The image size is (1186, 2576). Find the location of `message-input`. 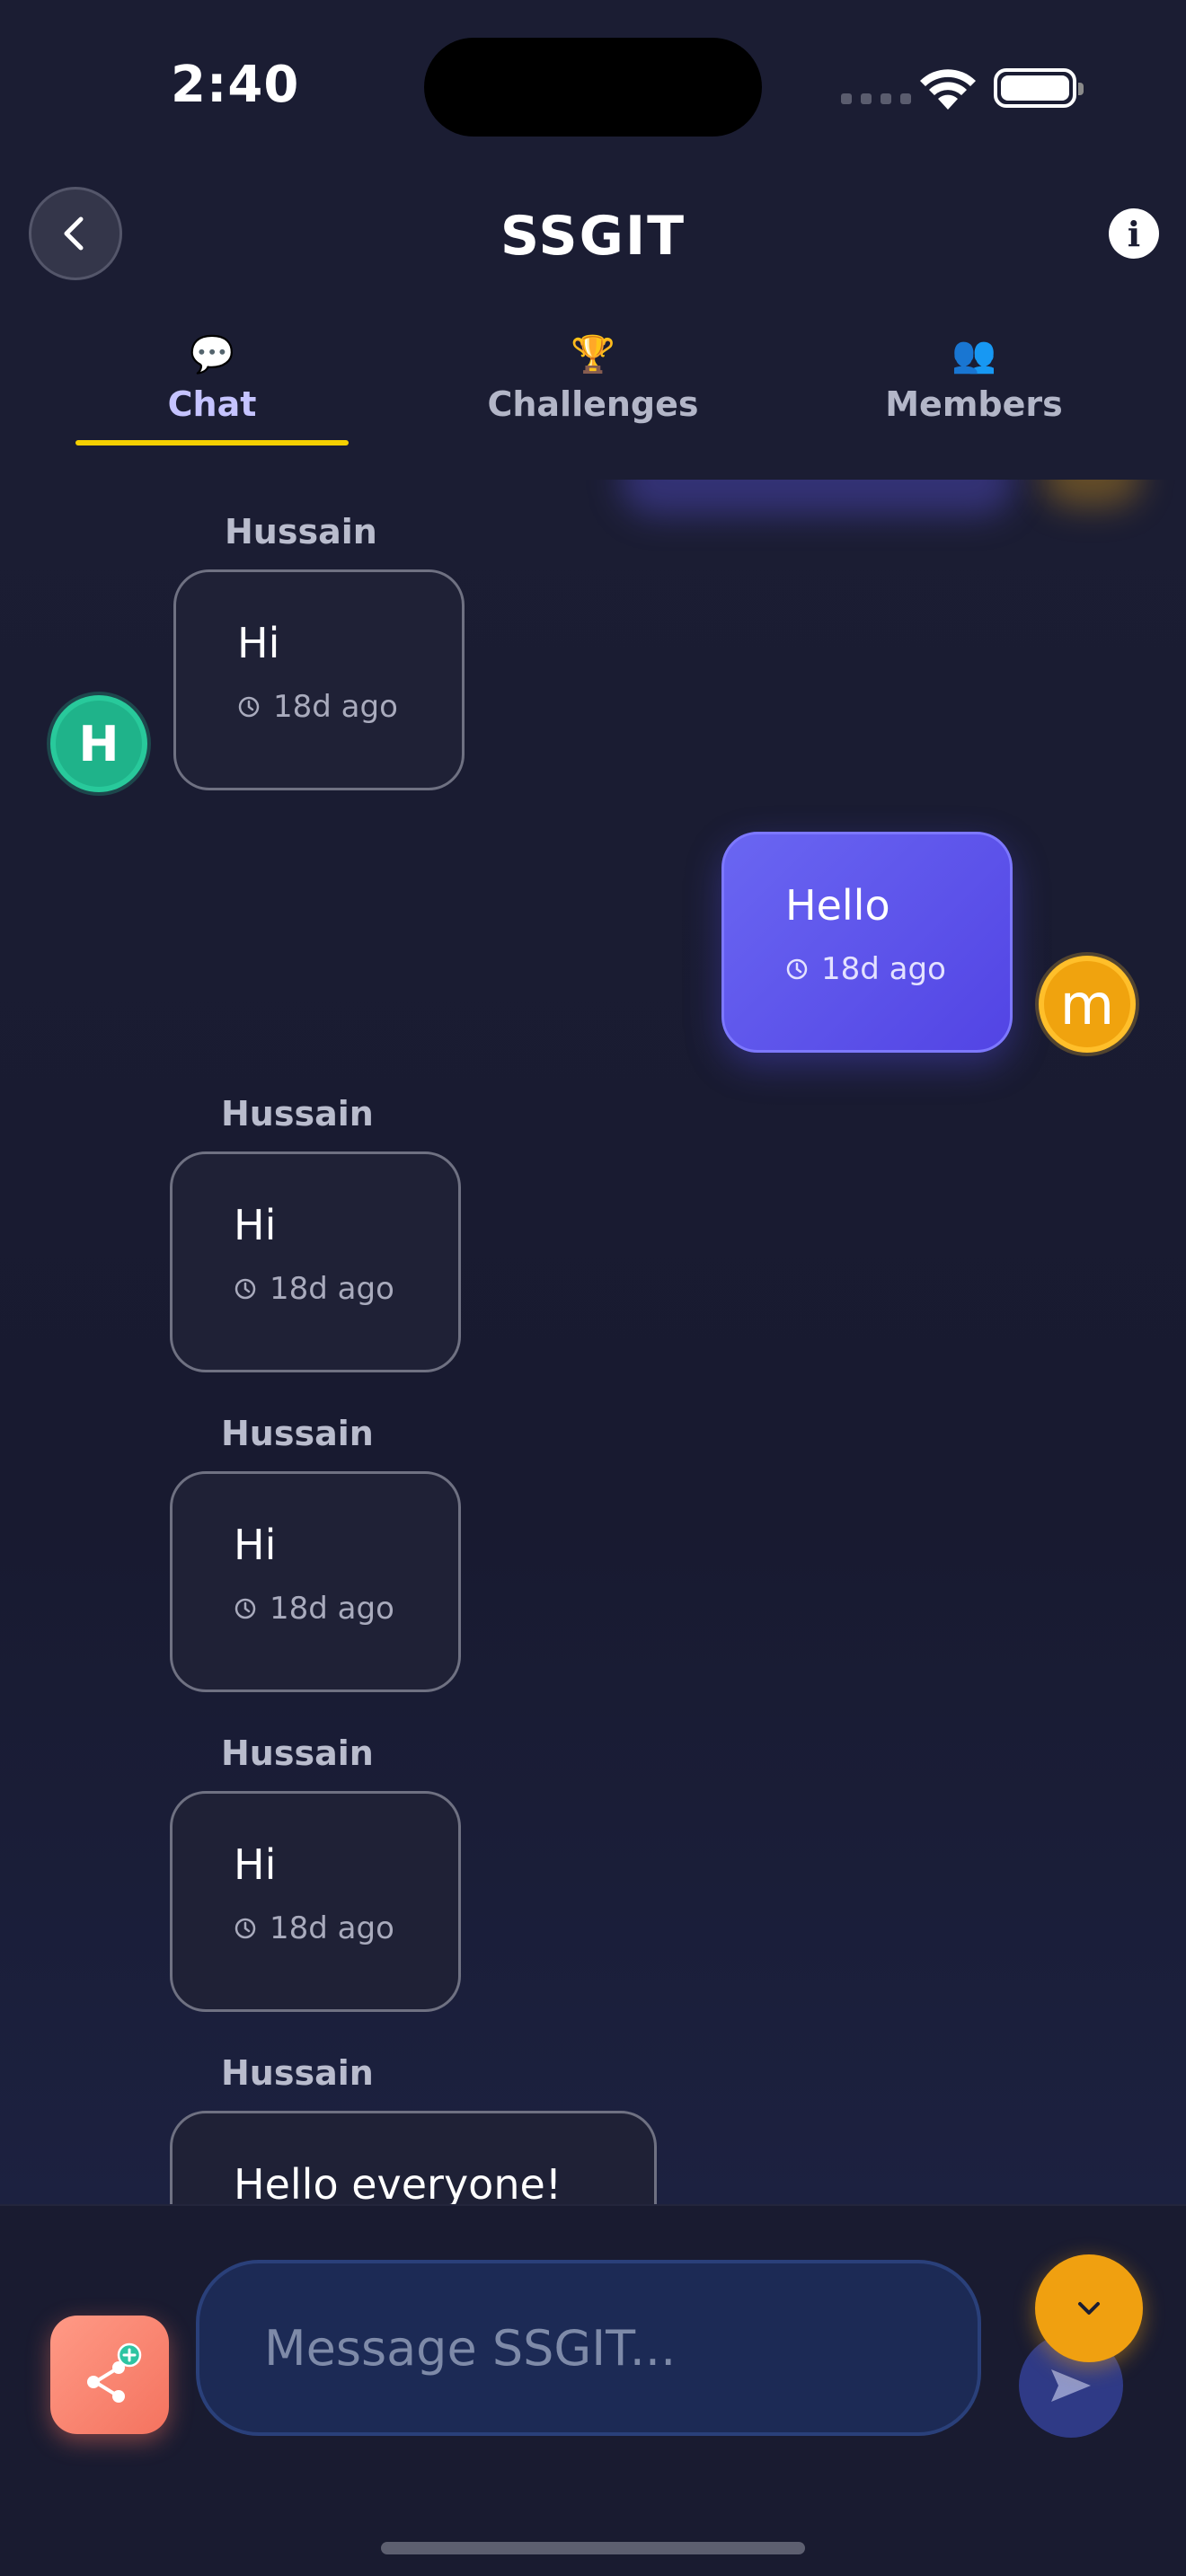

message-input is located at coordinates (588, 2348).